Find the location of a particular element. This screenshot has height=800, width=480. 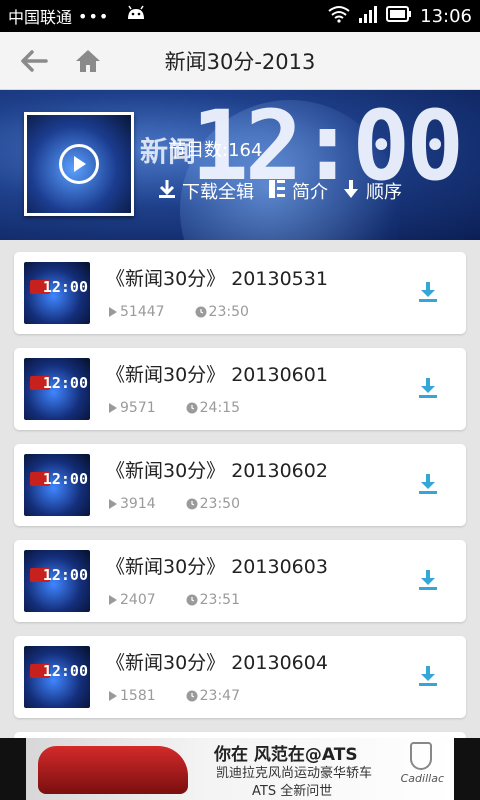

program-poster is located at coordinates (79, 164).